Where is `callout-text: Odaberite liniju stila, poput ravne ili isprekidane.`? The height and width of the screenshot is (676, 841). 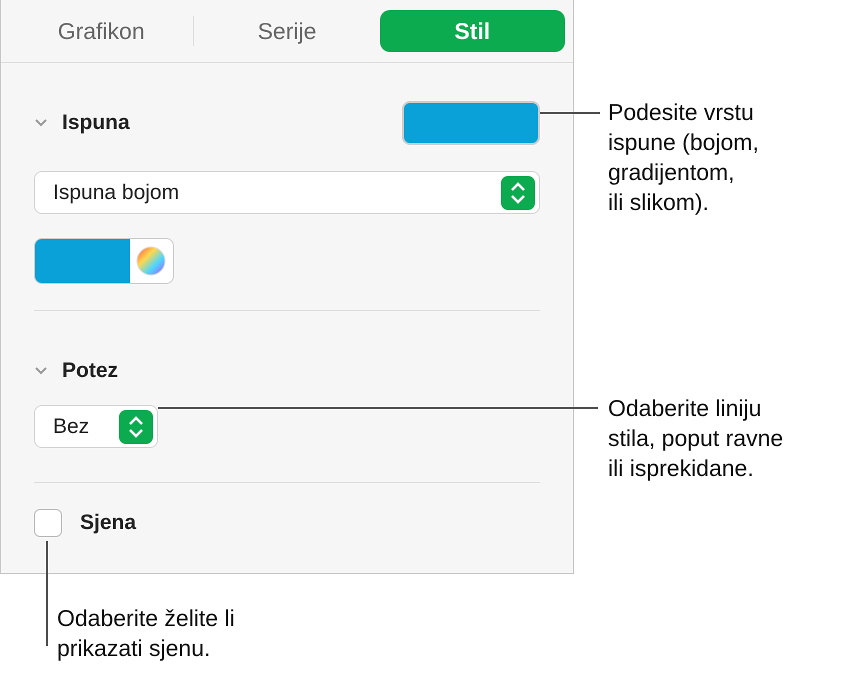 callout-text: Odaberite liniju stila, poput ravne ili isprekidane. is located at coordinates (696, 438).